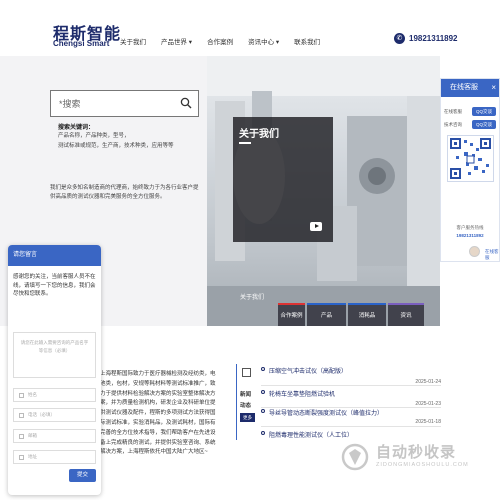 This screenshot has height=500, width=500. Describe the element at coordinates (453, 111) in the screenshot. I see `sidebar-row-label: 在线客服` at that location.